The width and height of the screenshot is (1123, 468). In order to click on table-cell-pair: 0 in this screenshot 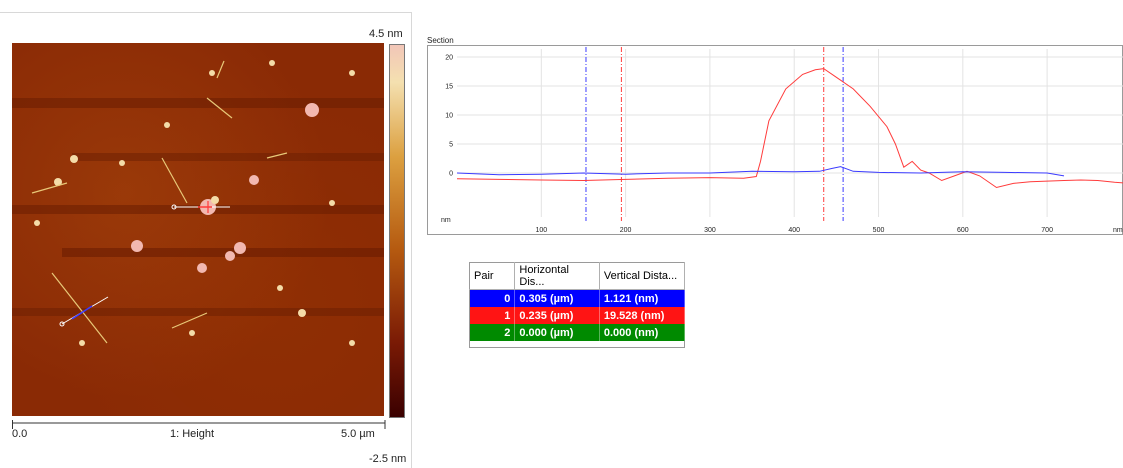, I will do `click(492, 298)`.